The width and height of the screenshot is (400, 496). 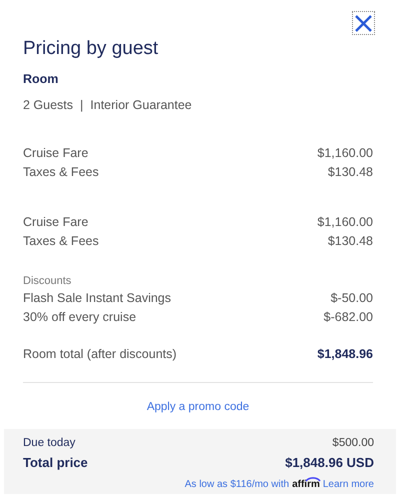 I want to click on financing-text: As low as $116/mo with, so click(x=237, y=484).